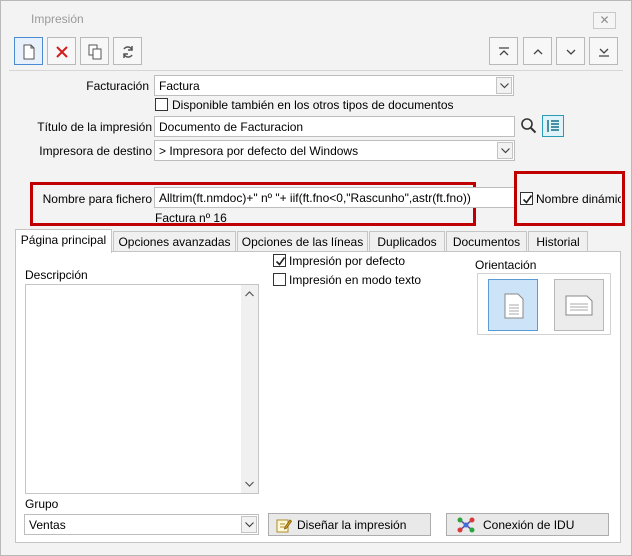 Image resolution: width=632 pixels, height=556 pixels. What do you see at coordinates (95, 151) in the screenshot?
I see `impresora-label: Impresora de destino` at bounding box center [95, 151].